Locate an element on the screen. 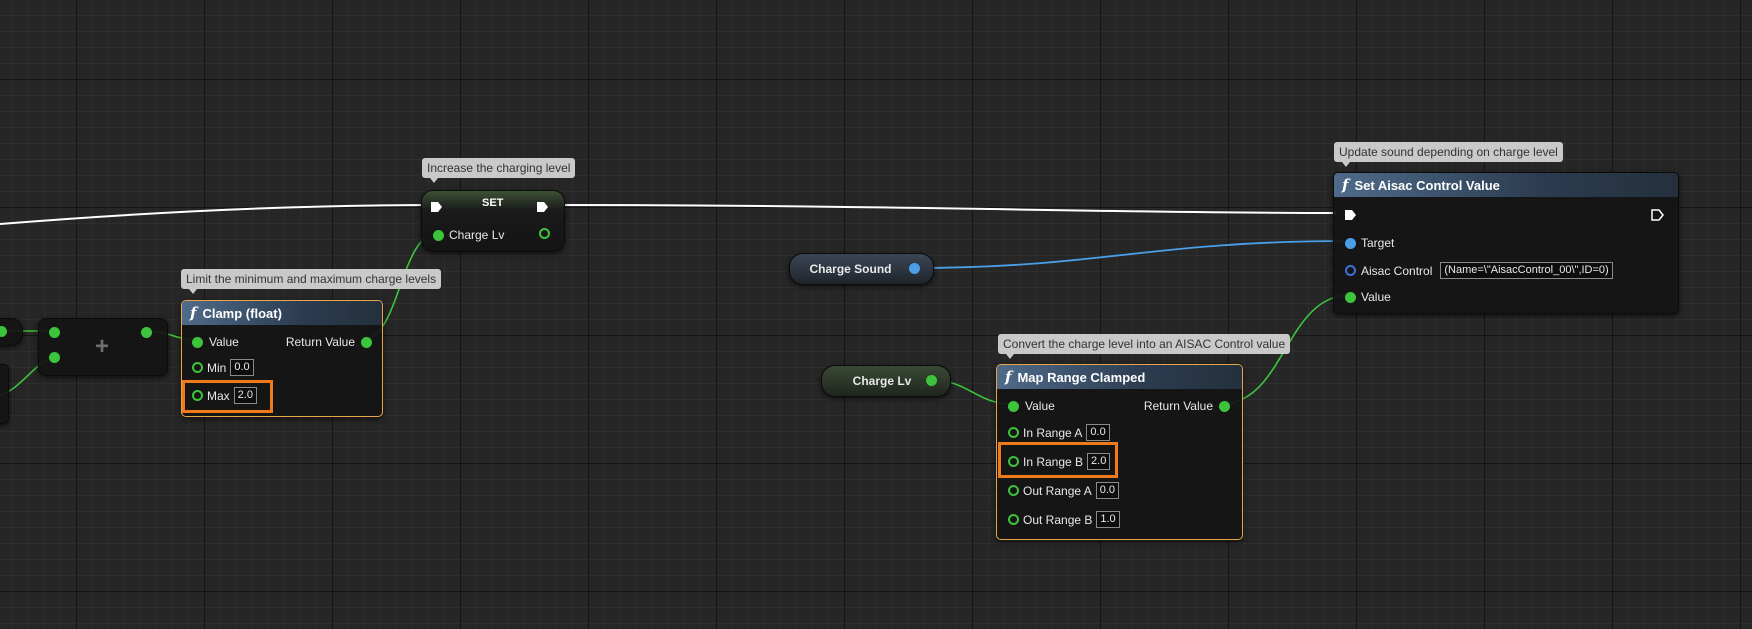 The width and height of the screenshot is (1752, 629). aisac-value-label: Value is located at coordinates (1376, 297).